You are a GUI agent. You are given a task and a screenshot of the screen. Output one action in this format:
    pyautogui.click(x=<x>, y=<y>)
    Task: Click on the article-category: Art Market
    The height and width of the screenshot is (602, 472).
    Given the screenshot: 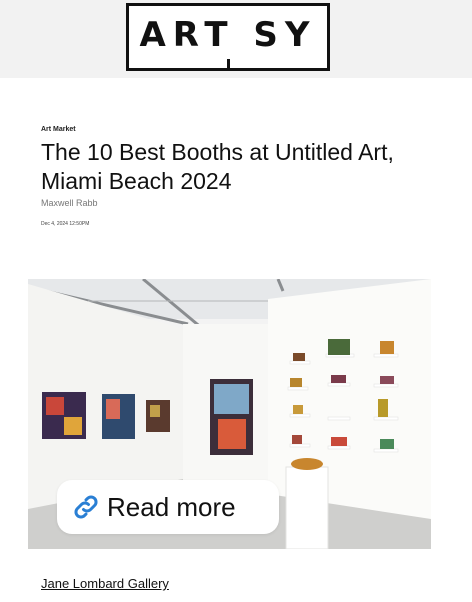 What is the action you would take?
    pyautogui.click(x=58, y=129)
    